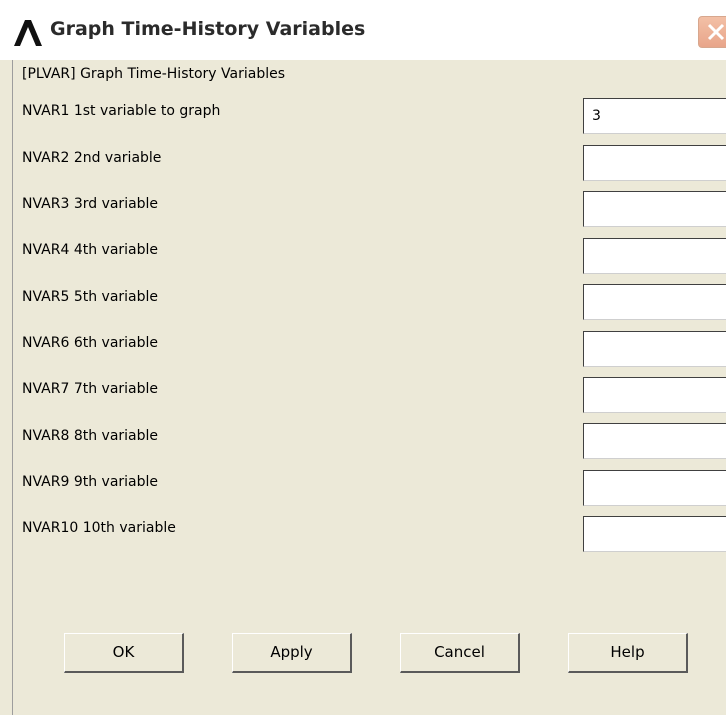  I want to click on command-heading: [PLVAR] Graph Time-History Variables, so click(154, 74).